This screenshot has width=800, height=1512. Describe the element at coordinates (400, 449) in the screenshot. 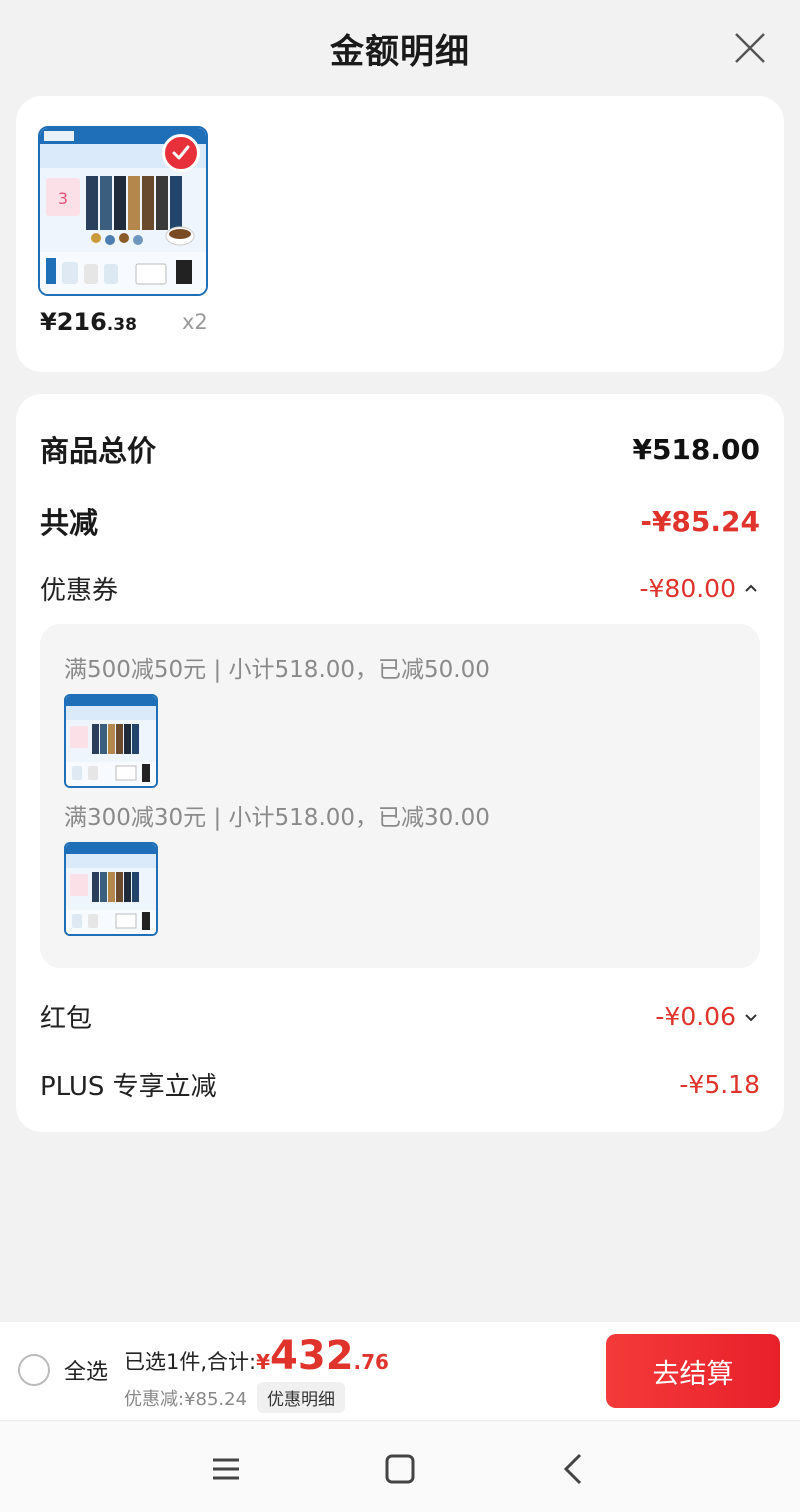

I see `total-price-row: 商品总价 ¥518.00` at that location.